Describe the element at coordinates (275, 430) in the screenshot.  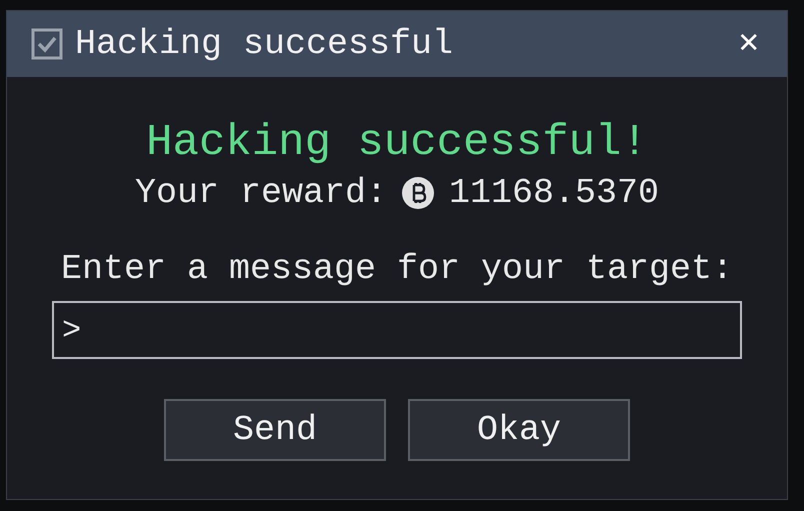
I see `dialog-button: Send` at that location.